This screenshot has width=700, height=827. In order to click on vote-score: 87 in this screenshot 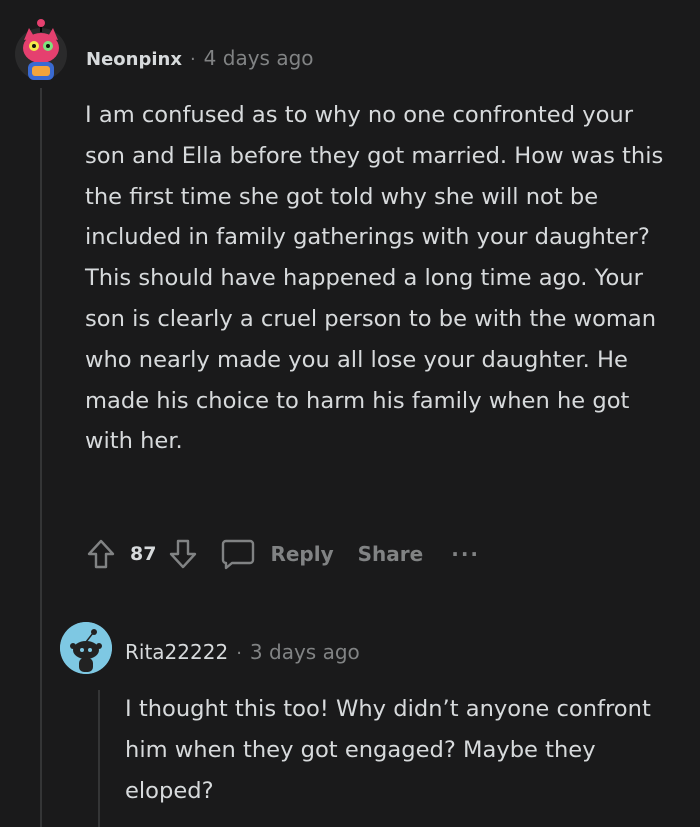, I will do `click(143, 554)`.